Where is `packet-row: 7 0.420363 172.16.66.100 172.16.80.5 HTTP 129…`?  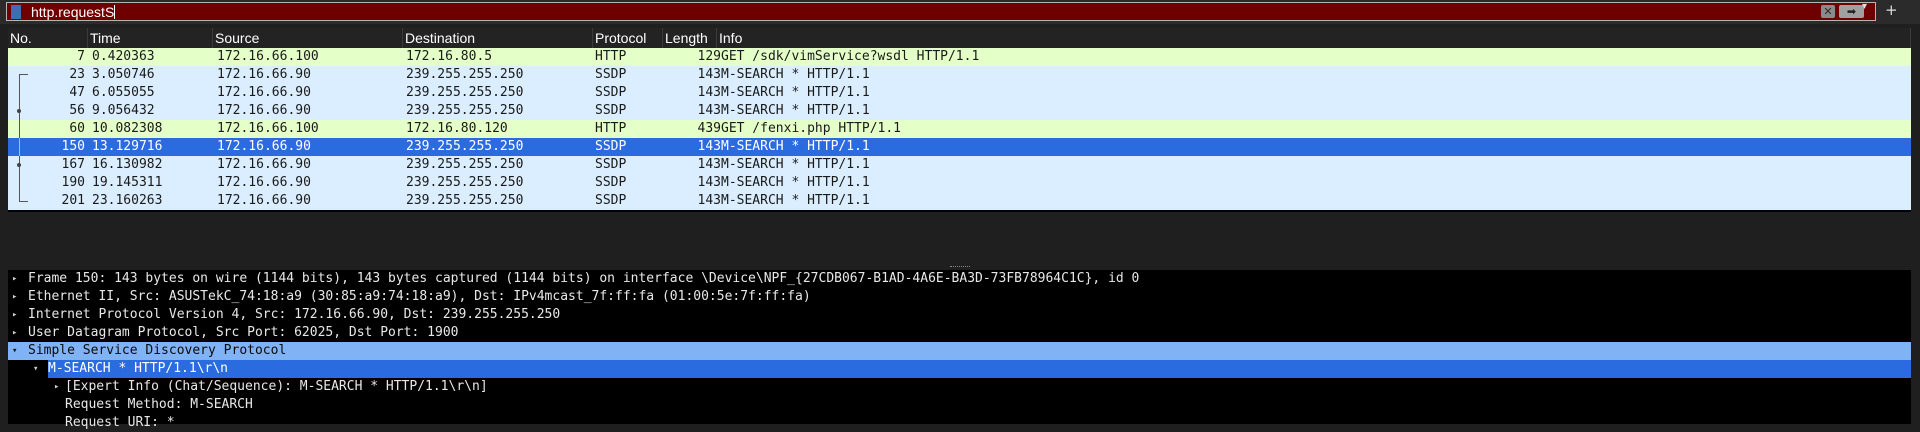 packet-row: 7 0.420363 172.16.66.100 172.16.80.5 HTTP 129… is located at coordinates (959, 57).